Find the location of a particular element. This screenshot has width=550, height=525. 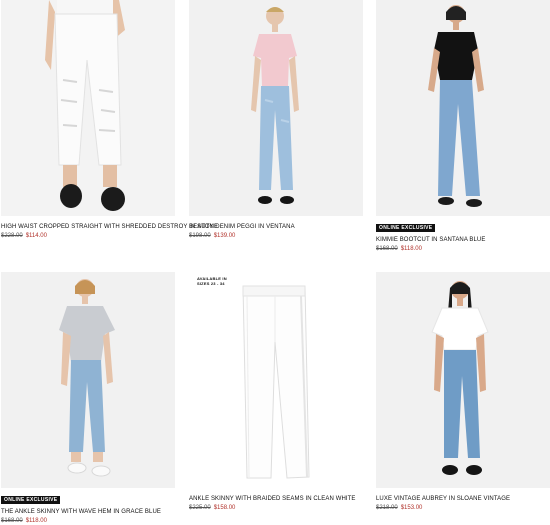

original-price: $228.00 is located at coordinates (12, 236).